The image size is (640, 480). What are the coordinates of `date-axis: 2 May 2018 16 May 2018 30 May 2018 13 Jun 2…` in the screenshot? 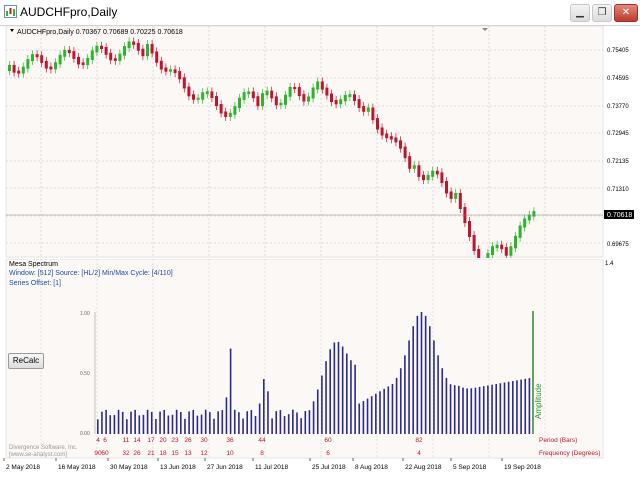 It's located at (272, 464).